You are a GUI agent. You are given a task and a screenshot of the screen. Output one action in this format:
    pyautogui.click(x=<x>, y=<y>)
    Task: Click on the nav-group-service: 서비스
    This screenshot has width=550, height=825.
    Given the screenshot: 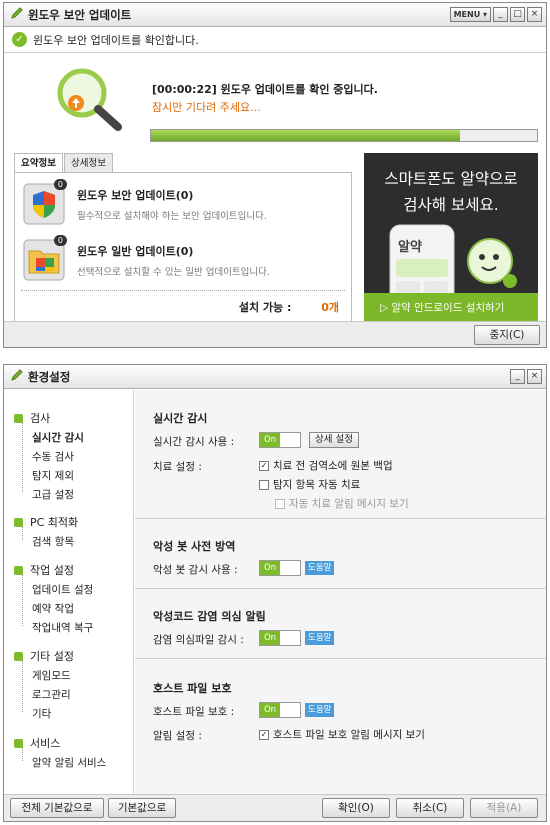 What is the action you would take?
    pyautogui.click(x=37, y=743)
    